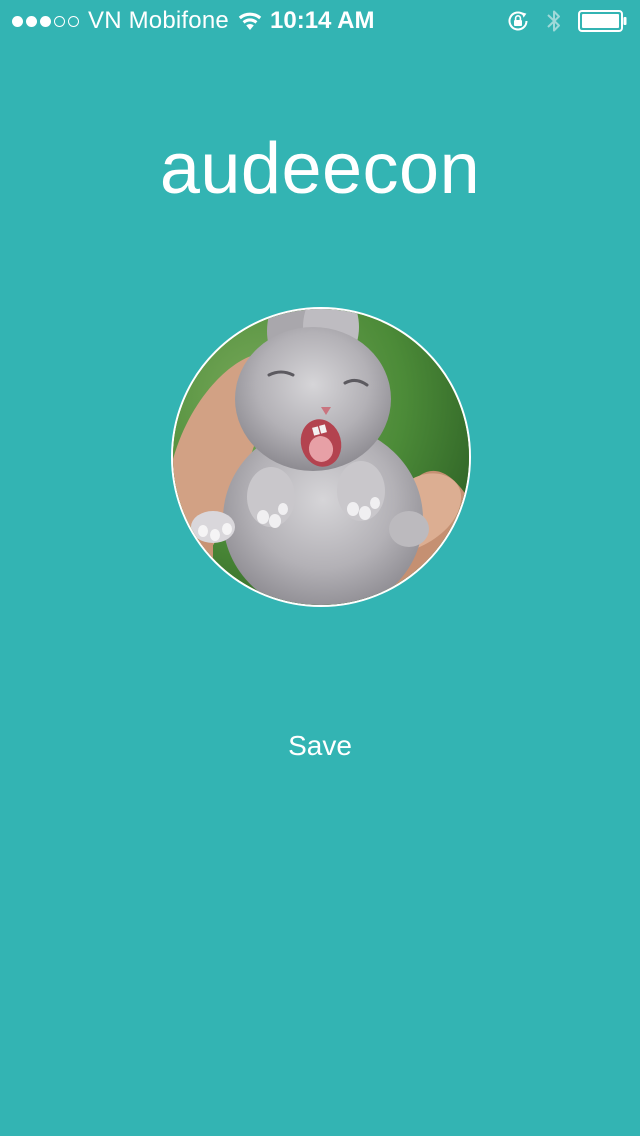  I want to click on status-time: 10:14 AM, so click(322, 20).